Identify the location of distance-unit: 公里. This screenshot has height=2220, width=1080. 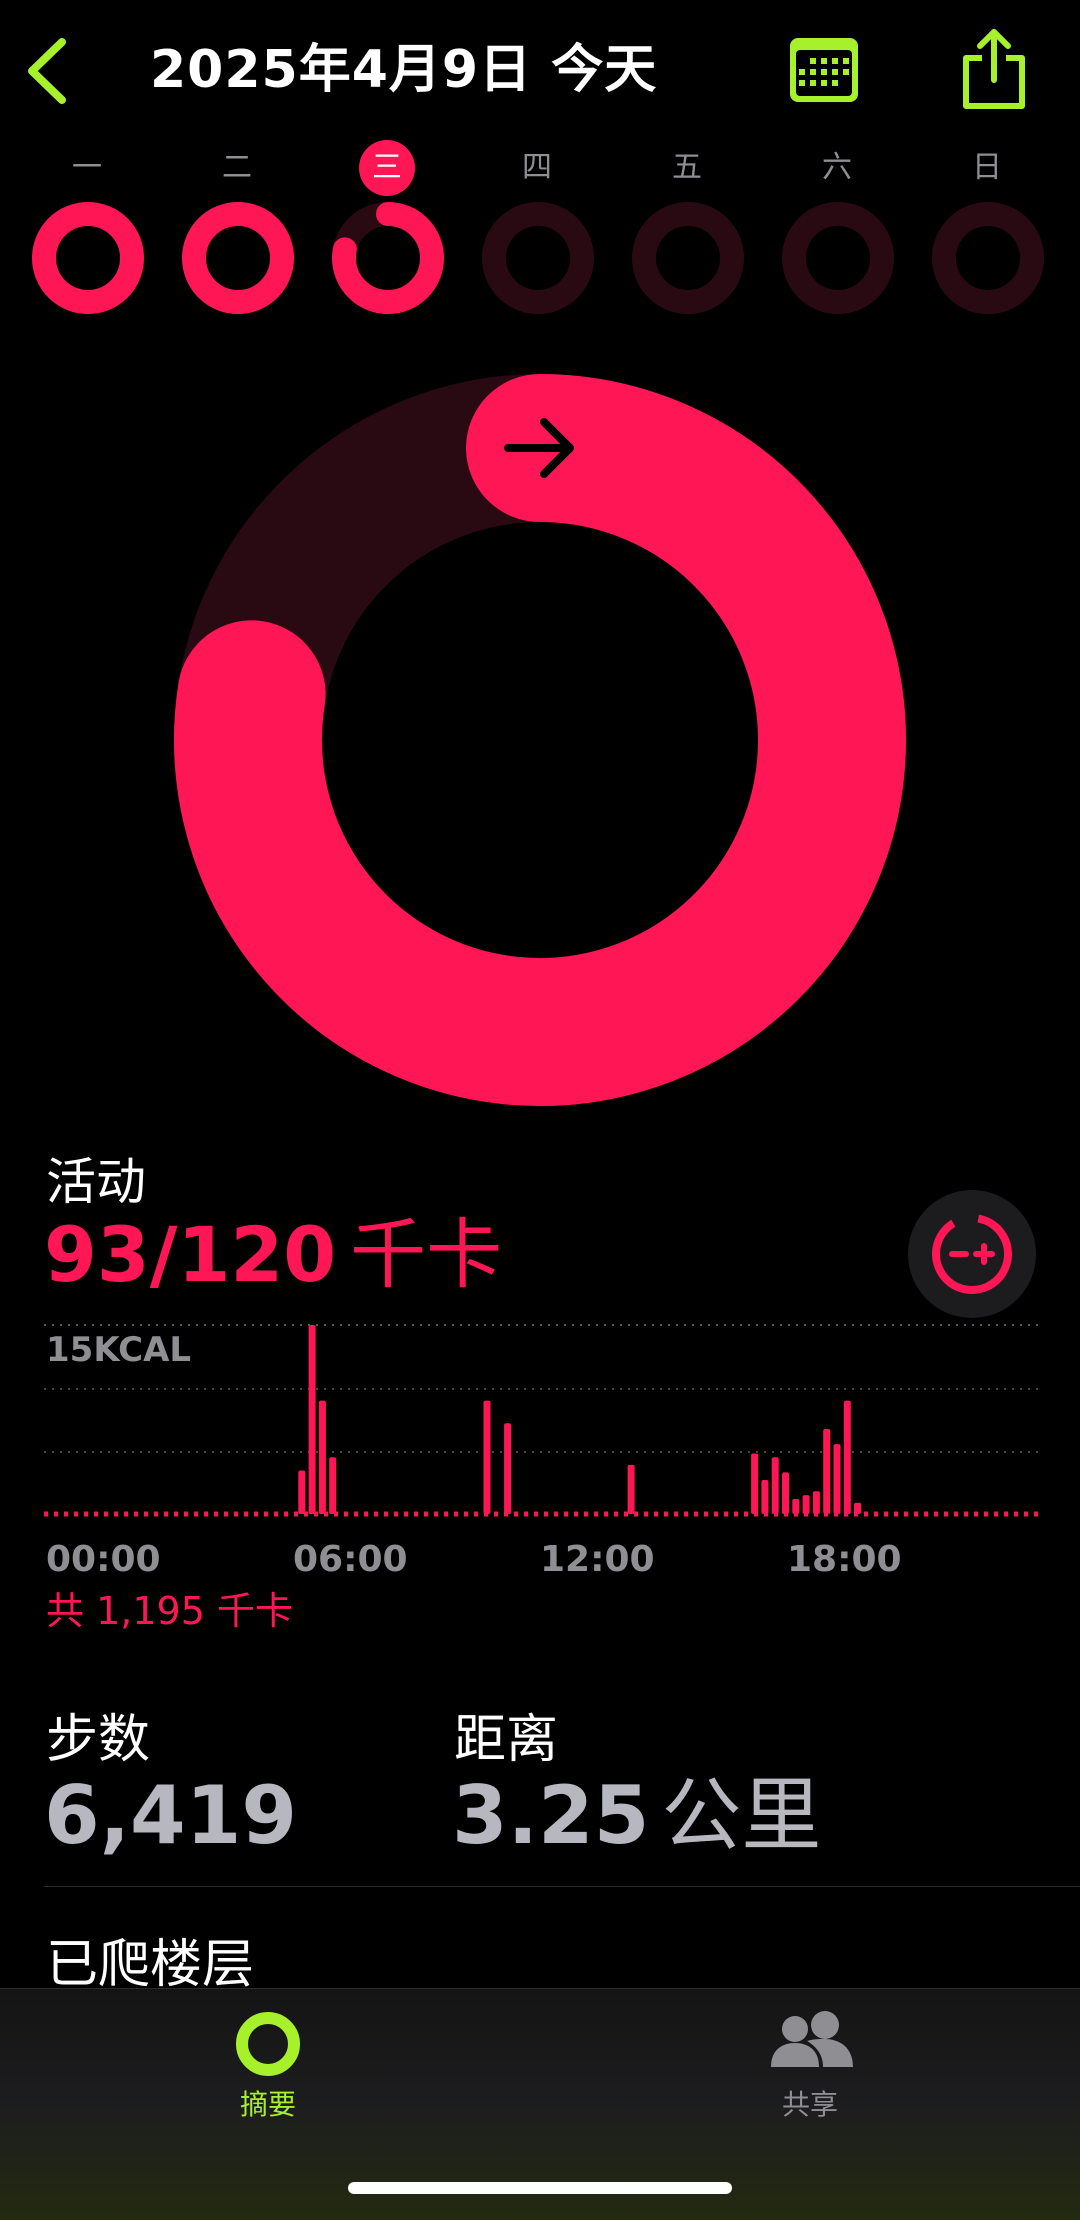
(741, 1815).